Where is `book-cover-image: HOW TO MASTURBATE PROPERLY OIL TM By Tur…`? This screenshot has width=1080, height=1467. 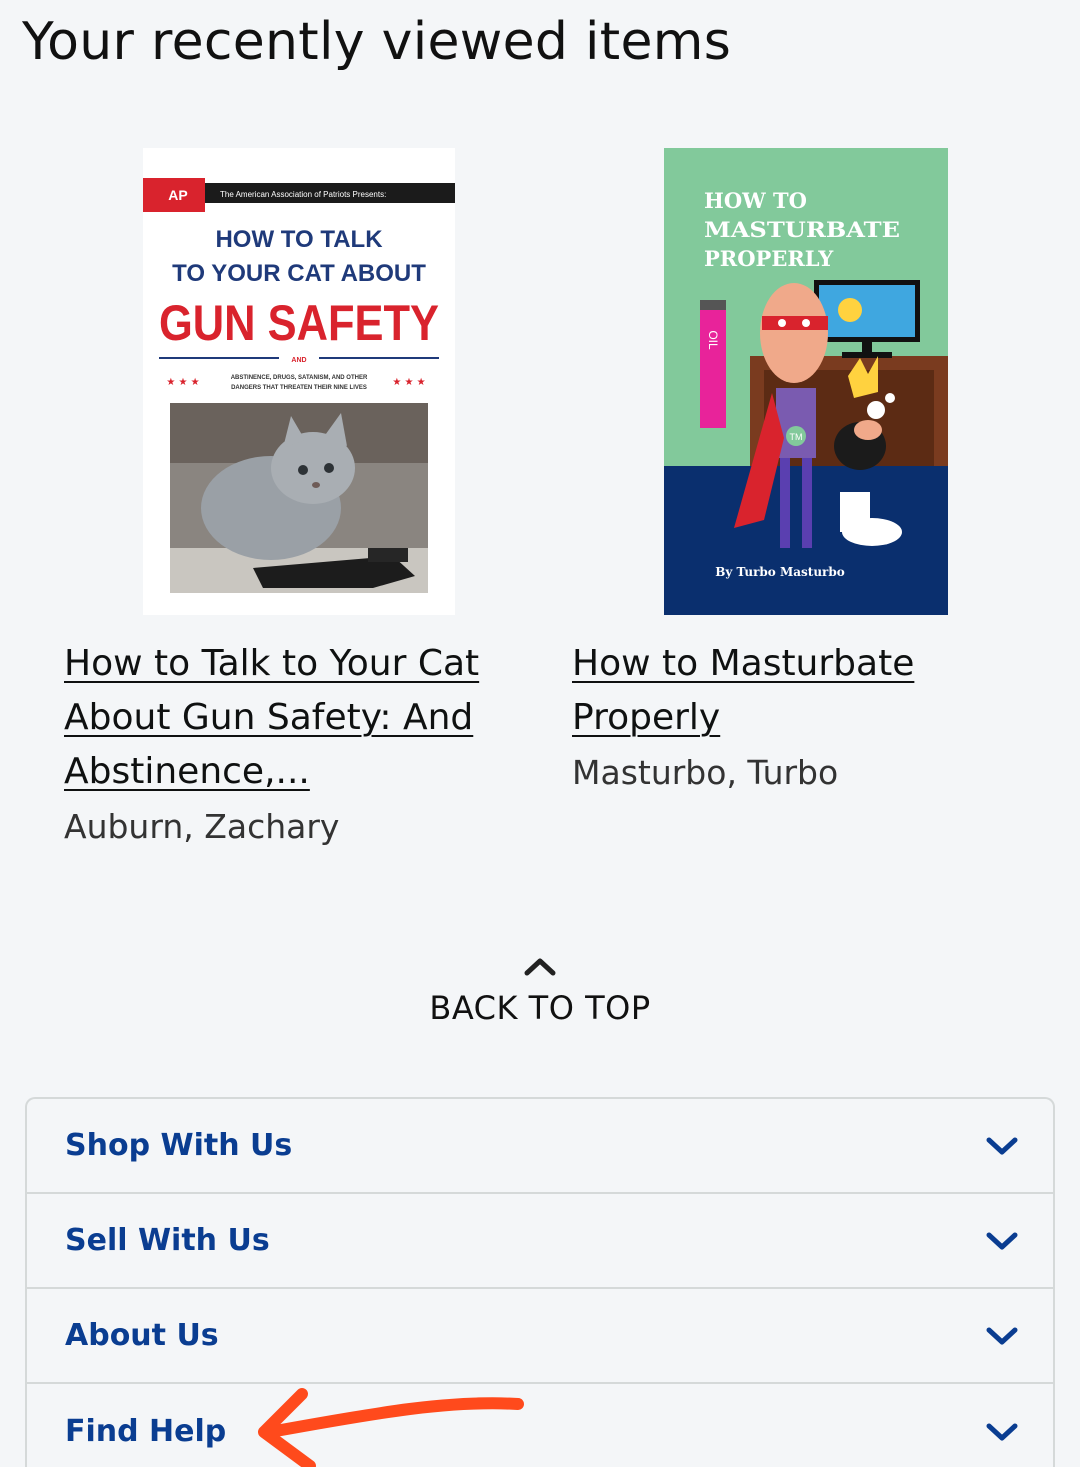 book-cover-image: HOW TO MASTURBATE PROPERLY OIL TM By Tur… is located at coordinates (806, 381).